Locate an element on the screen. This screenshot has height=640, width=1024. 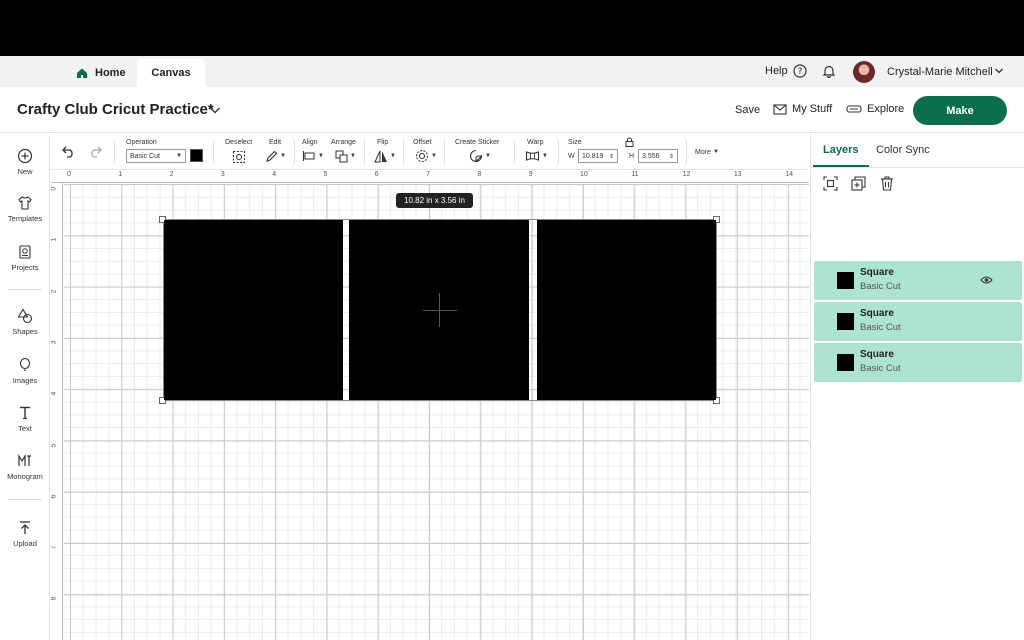
redo-icon is located at coordinates (95, 151).